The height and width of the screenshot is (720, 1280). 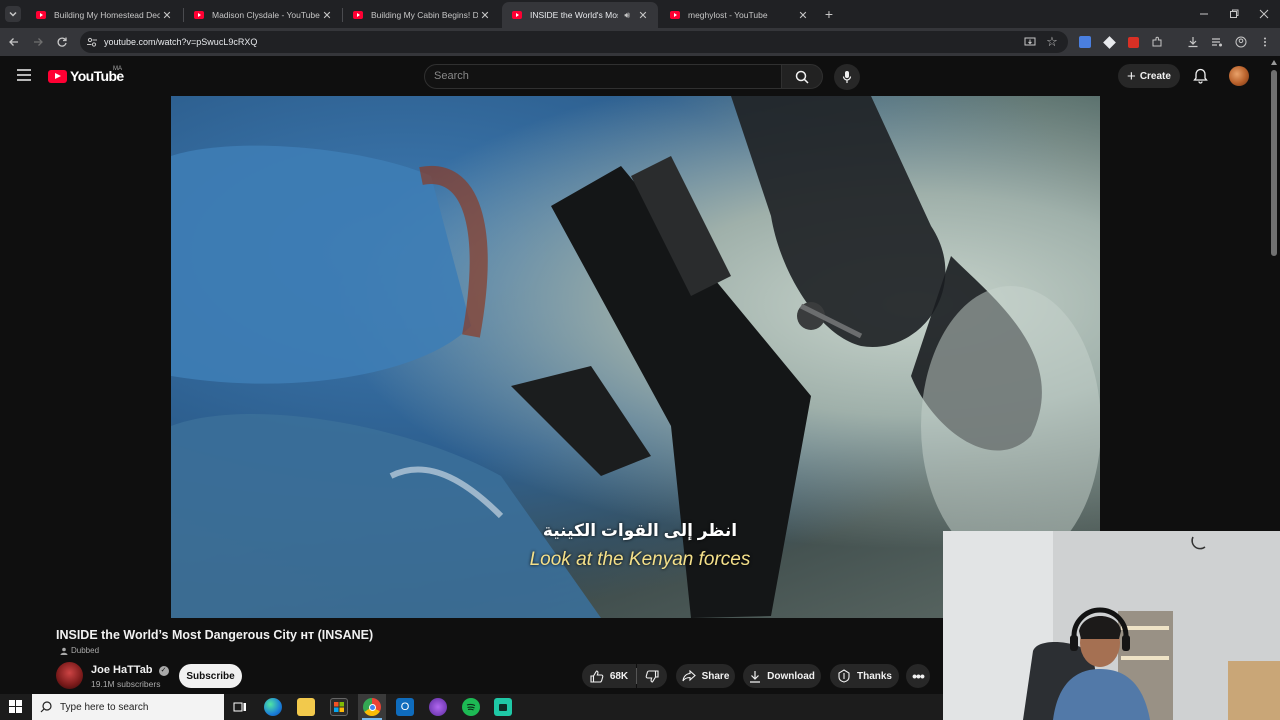 What do you see at coordinates (728, 15) in the screenshot?
I see `tab-title: meghylost - YouTube` at bounding box center [728, 15].